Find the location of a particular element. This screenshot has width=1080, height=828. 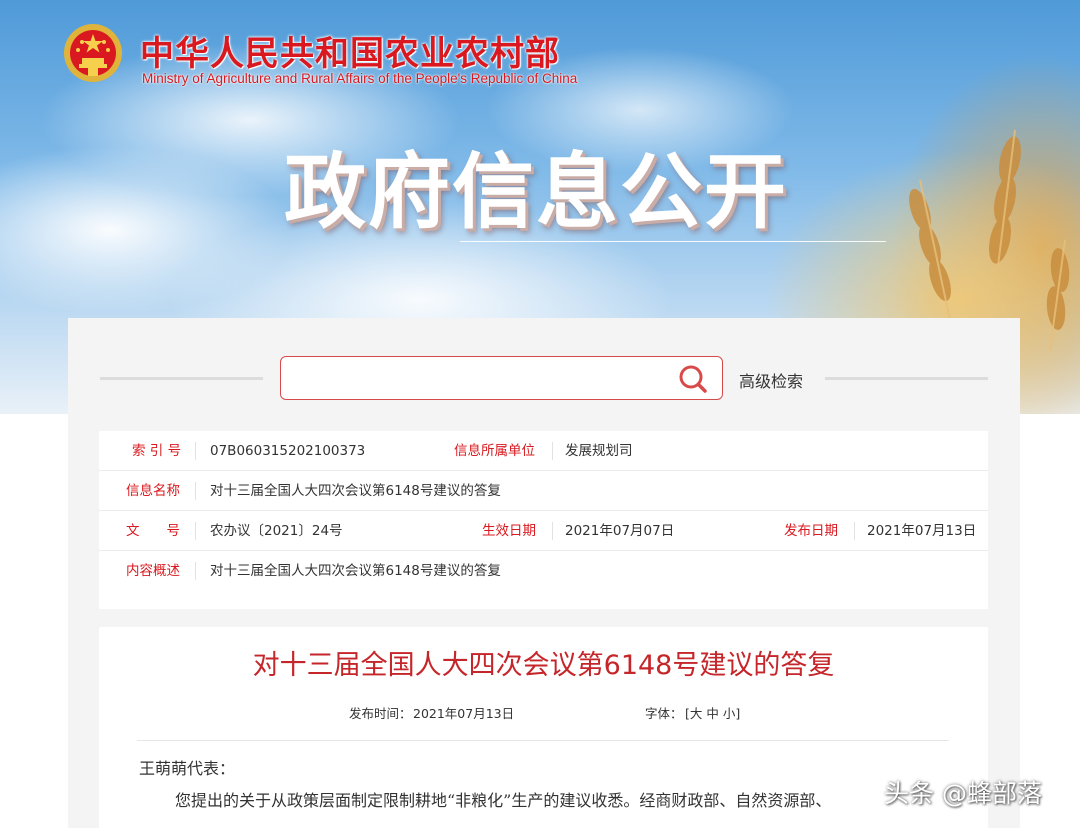

unit-label: 信息所属单位 is located at coordinates (494, 451).